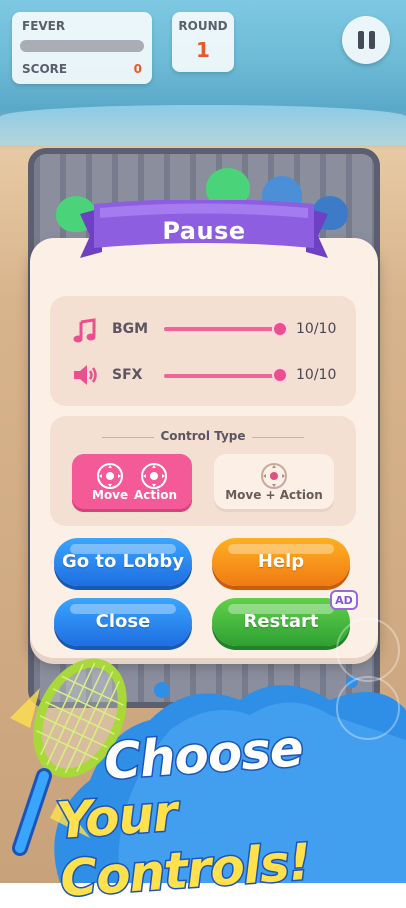 Image resolution: width=406 pixels, height=908 pixels. I want to click on move-label: Move, so click(110, 495).